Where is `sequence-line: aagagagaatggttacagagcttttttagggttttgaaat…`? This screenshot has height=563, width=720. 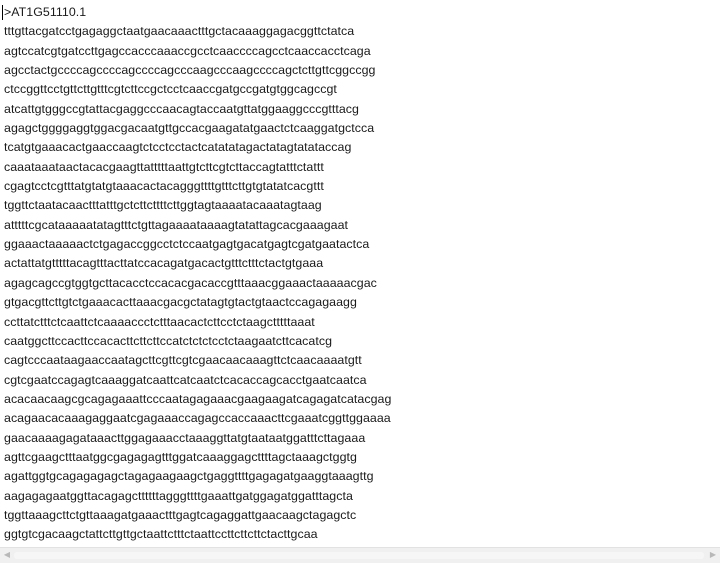 sequence-line: aagagagaatggttacagagcttttttagggttttgaaat… is located at coordinates (178, 495).